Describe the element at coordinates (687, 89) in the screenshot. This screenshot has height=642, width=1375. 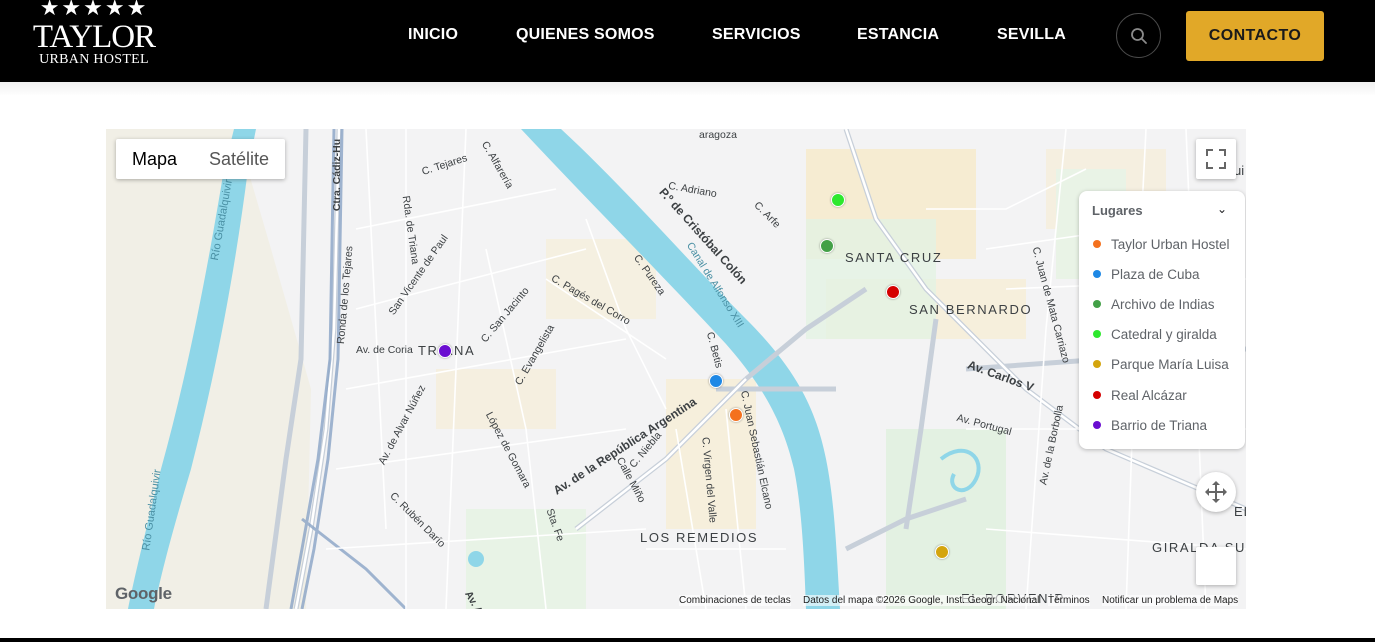
I see `header-shadow` at that location.